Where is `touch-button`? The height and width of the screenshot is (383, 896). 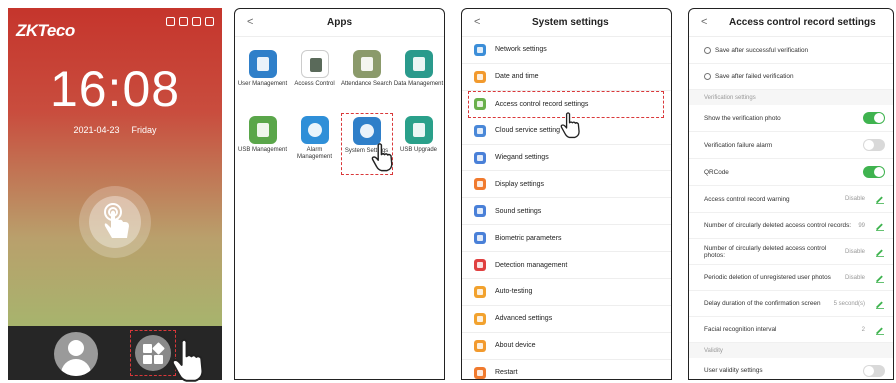 touch-button is located at coordinates (115, 222).